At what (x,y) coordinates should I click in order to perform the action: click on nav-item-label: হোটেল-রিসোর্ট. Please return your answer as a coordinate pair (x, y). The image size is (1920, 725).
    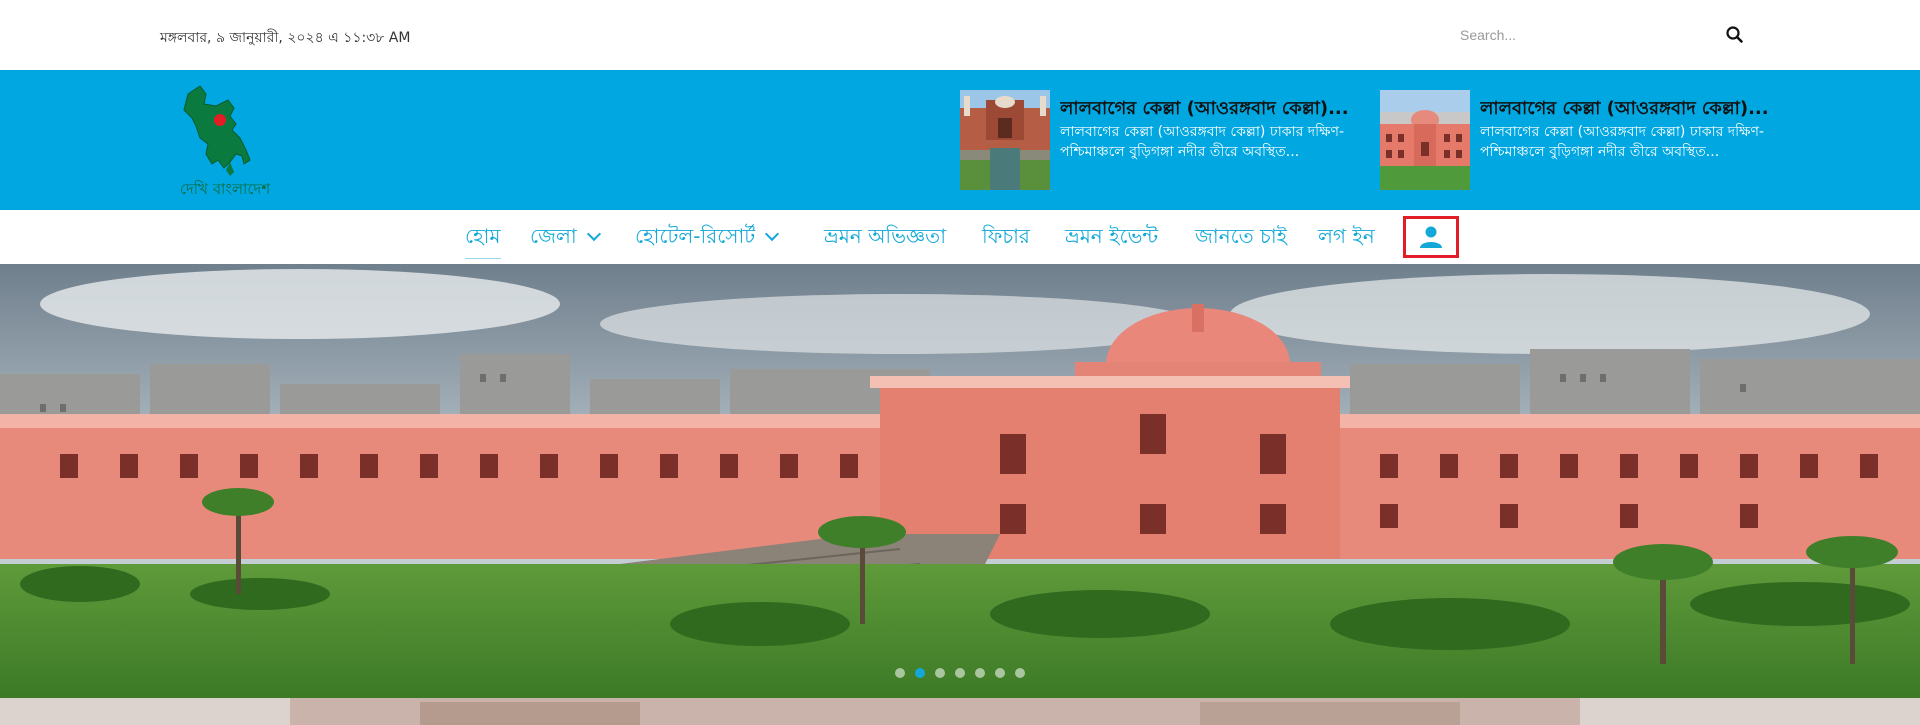
    Looking at the image, I should click on (695, 236).